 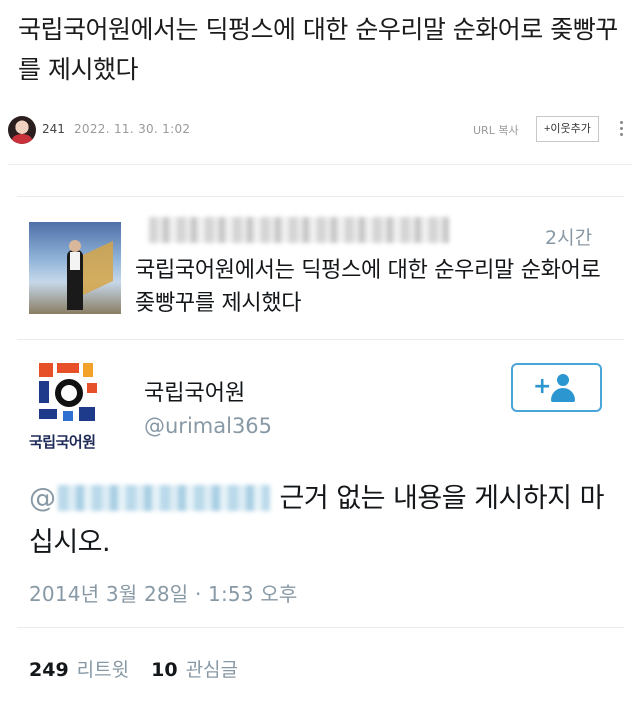 What do you see at coordinates (496, 130) in the screenshot?
I see `url-copy-link: URL 복사` at bounding box center [496, 130].